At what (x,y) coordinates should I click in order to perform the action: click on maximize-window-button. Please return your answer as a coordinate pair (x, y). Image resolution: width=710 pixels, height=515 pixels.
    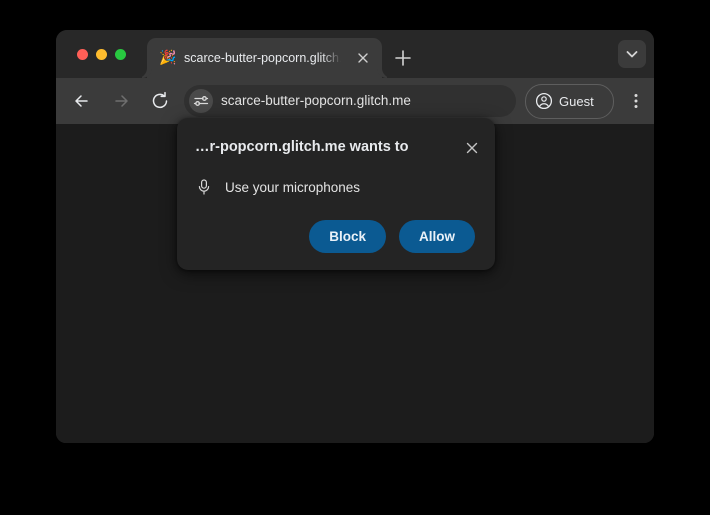
    Looking at the image, I should click on (120, 54).